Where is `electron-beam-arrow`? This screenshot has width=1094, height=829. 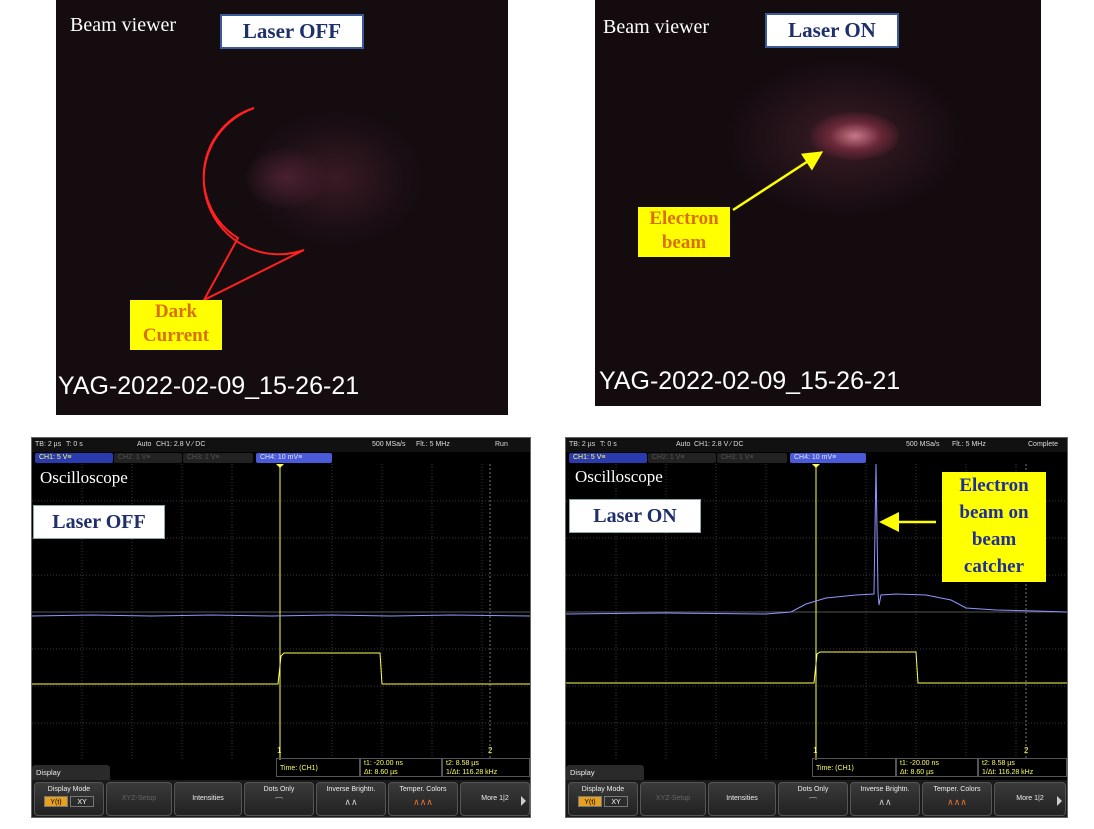 electron-beam-arrow is located at coordinates (778, 181).